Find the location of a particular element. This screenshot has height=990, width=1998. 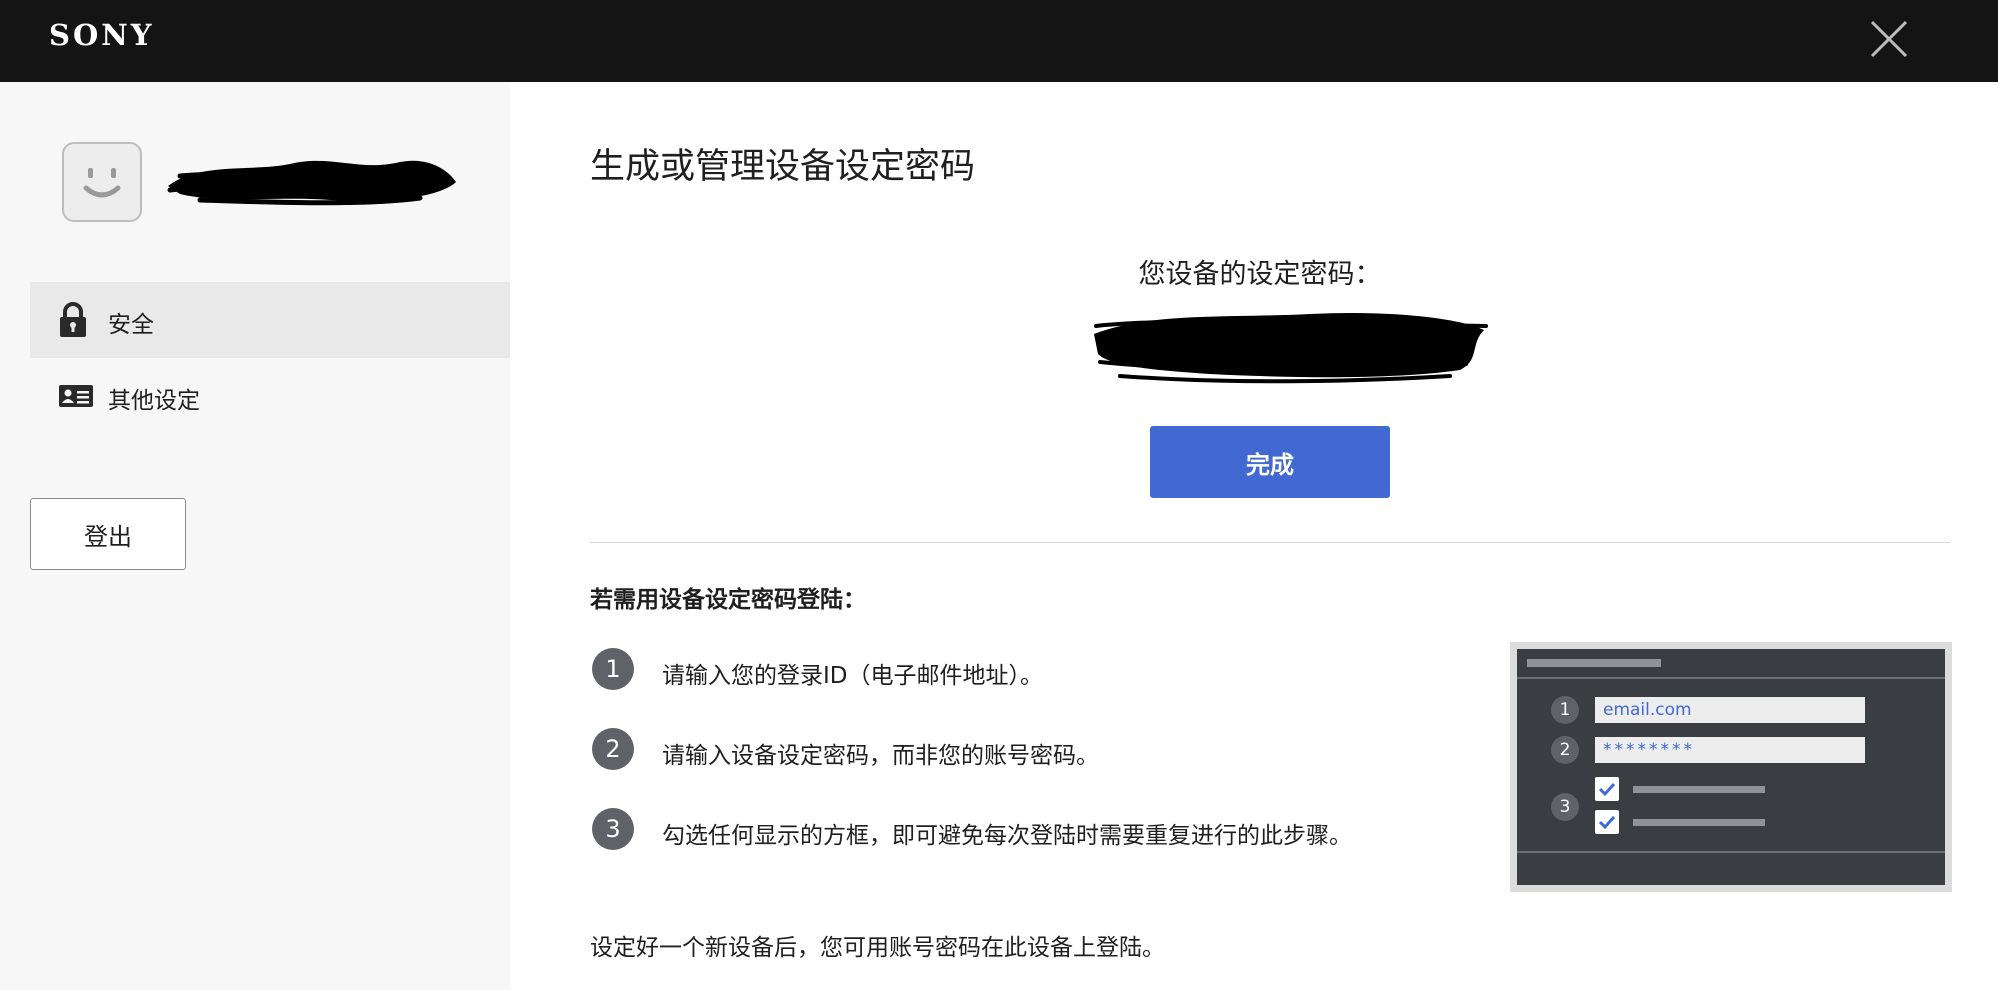

login-illustration: 1 email.com 2 ******** 3 is located at coordinates (1731, 767).